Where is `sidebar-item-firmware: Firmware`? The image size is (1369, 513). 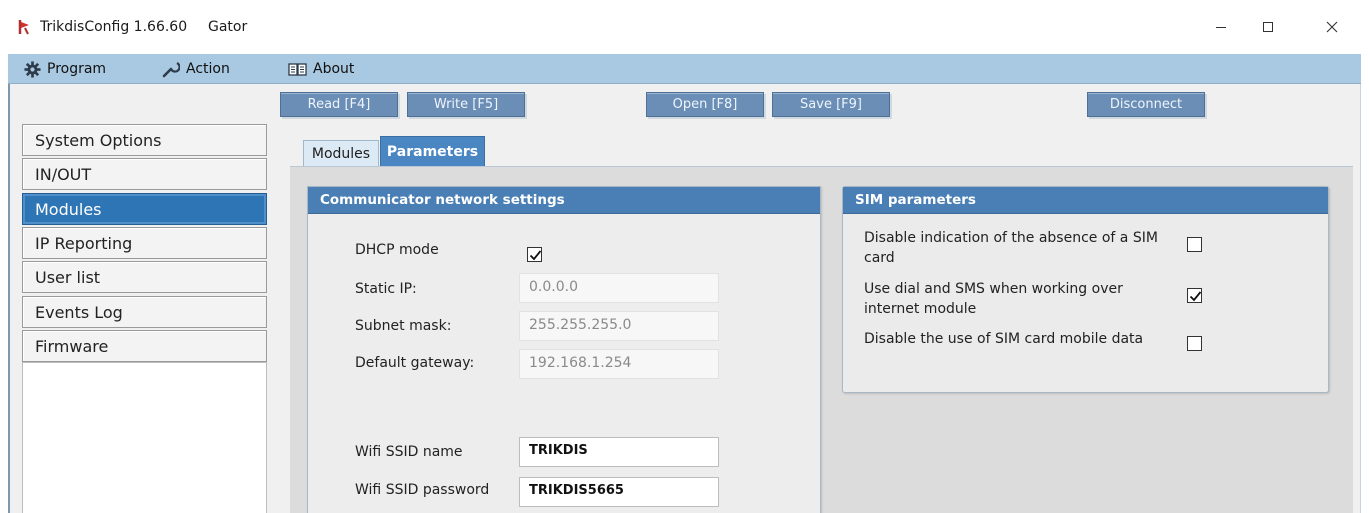
sidebar-item-firmware: Firmware is located at coordinates (144, 346).